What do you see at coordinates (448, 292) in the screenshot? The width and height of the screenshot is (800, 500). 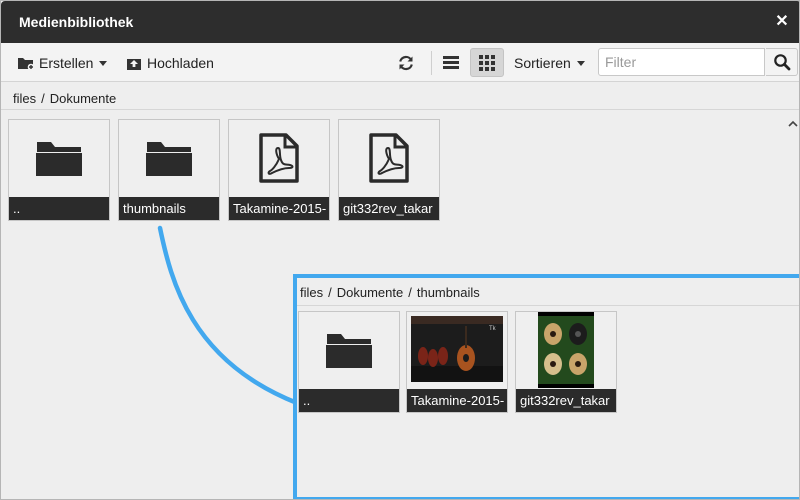 I see `breadcrumb-item-thumbnails: thumbnails` at bounding box center [448, 292].